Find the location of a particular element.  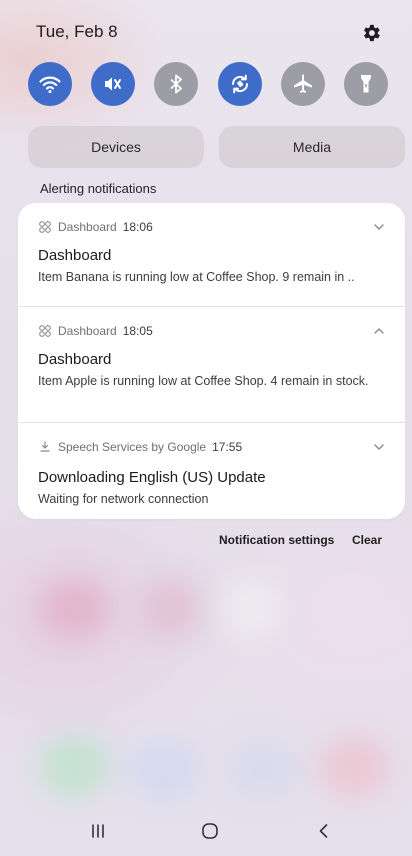

navigation-bar is located at coordinates (206, 831).